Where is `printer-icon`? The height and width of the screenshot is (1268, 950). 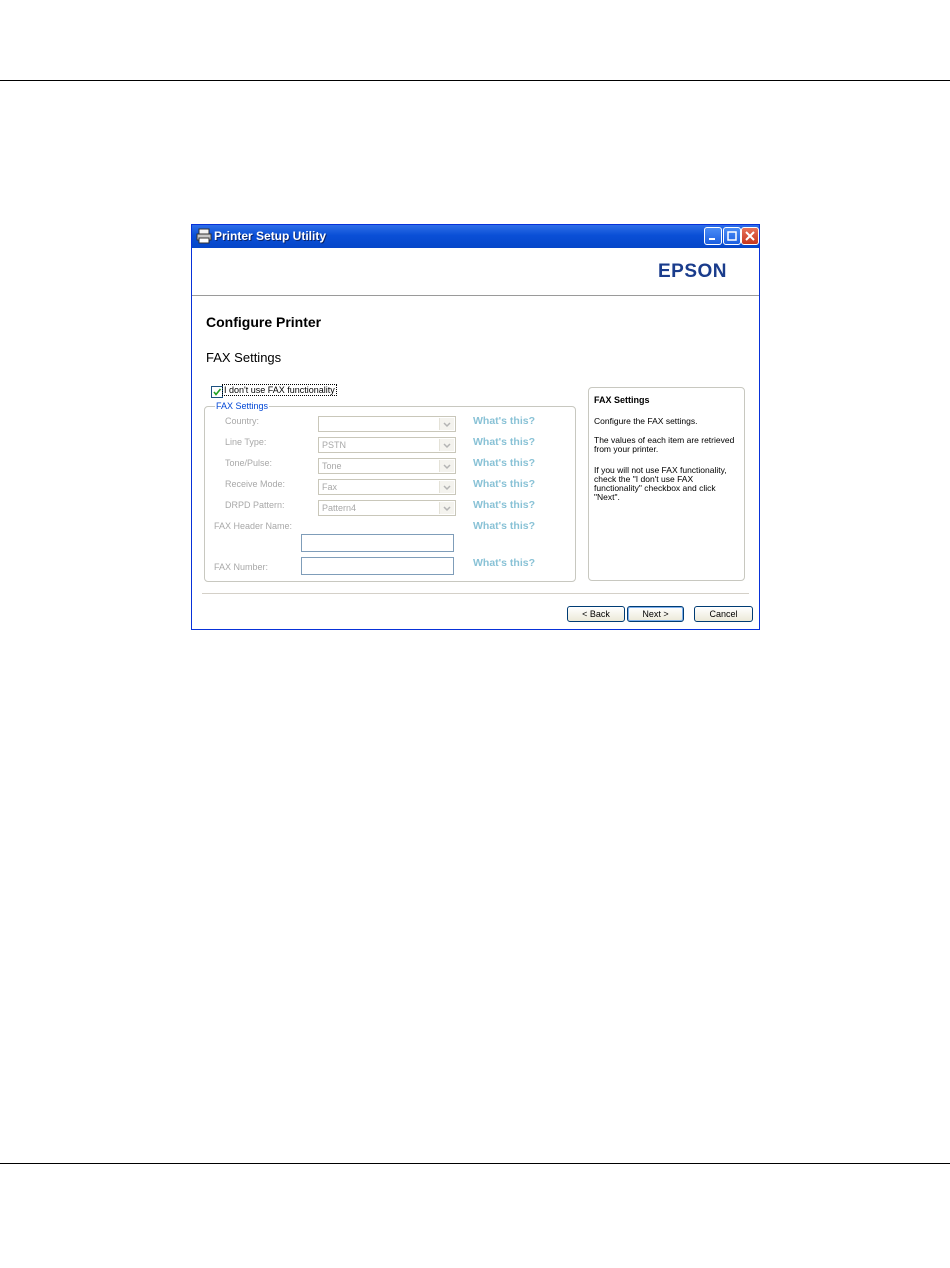 printer-icon is located at coordinates (204, 236).